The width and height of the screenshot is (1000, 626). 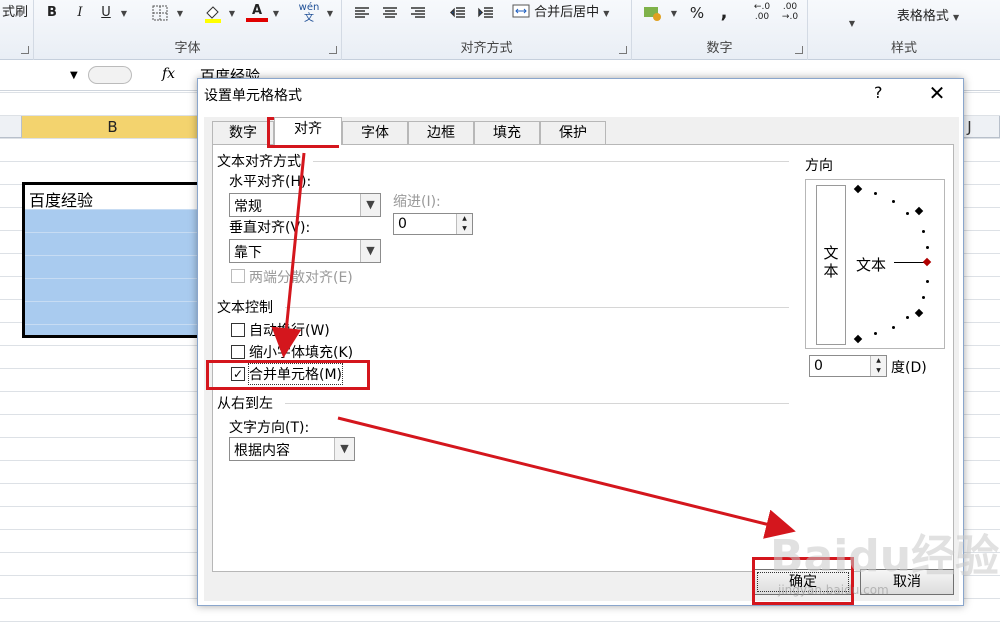 I want to click on tab-alignment: 对齐, so click(x=308, y=131).